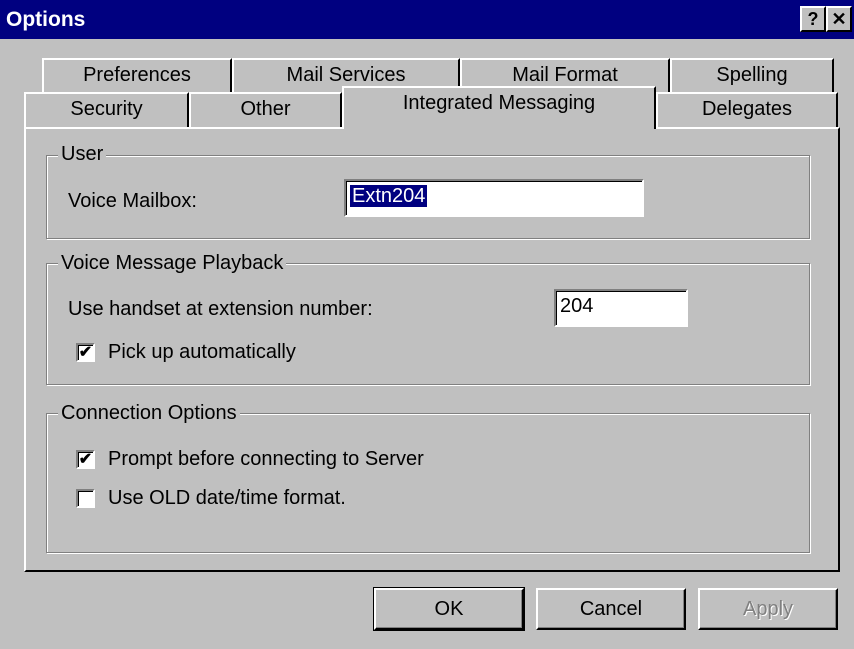 This screenshot has height=649, width=854. I want to click on apply-button-label: Apply, so click(768, 609).